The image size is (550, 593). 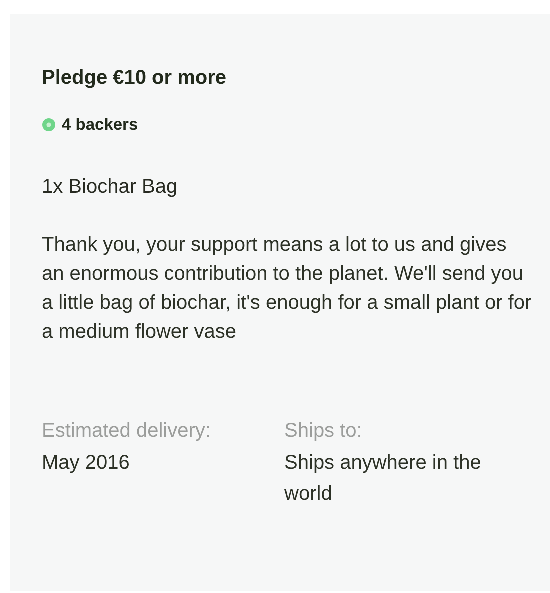 I want to click on detail-value: Ships anywhere in the world, so click(x=383, y=478).